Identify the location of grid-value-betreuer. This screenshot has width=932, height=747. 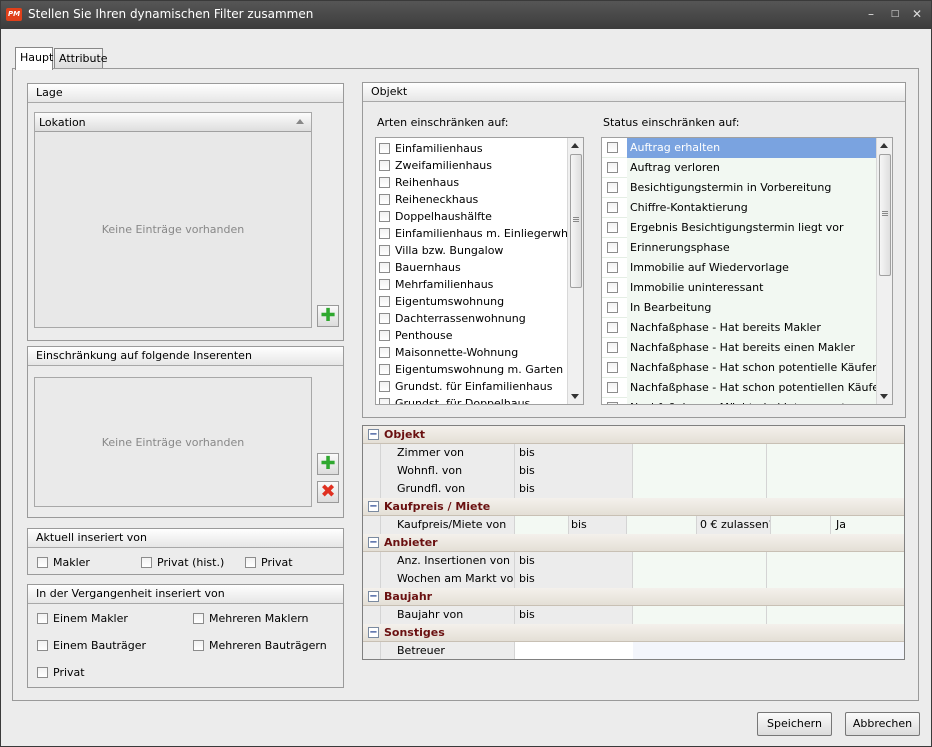
(768, 650).